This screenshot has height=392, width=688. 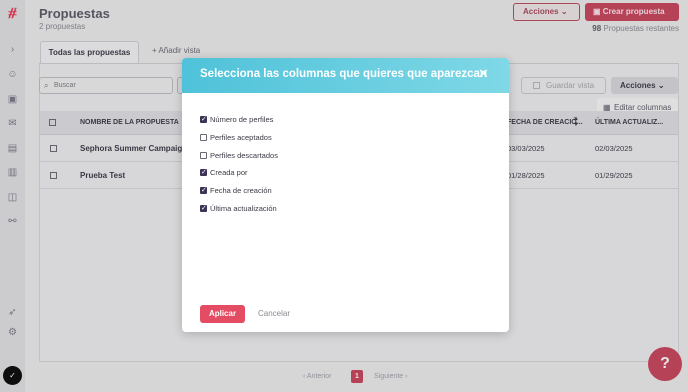 I want to click on column-option: Creada por, so click(x=224, y=173).